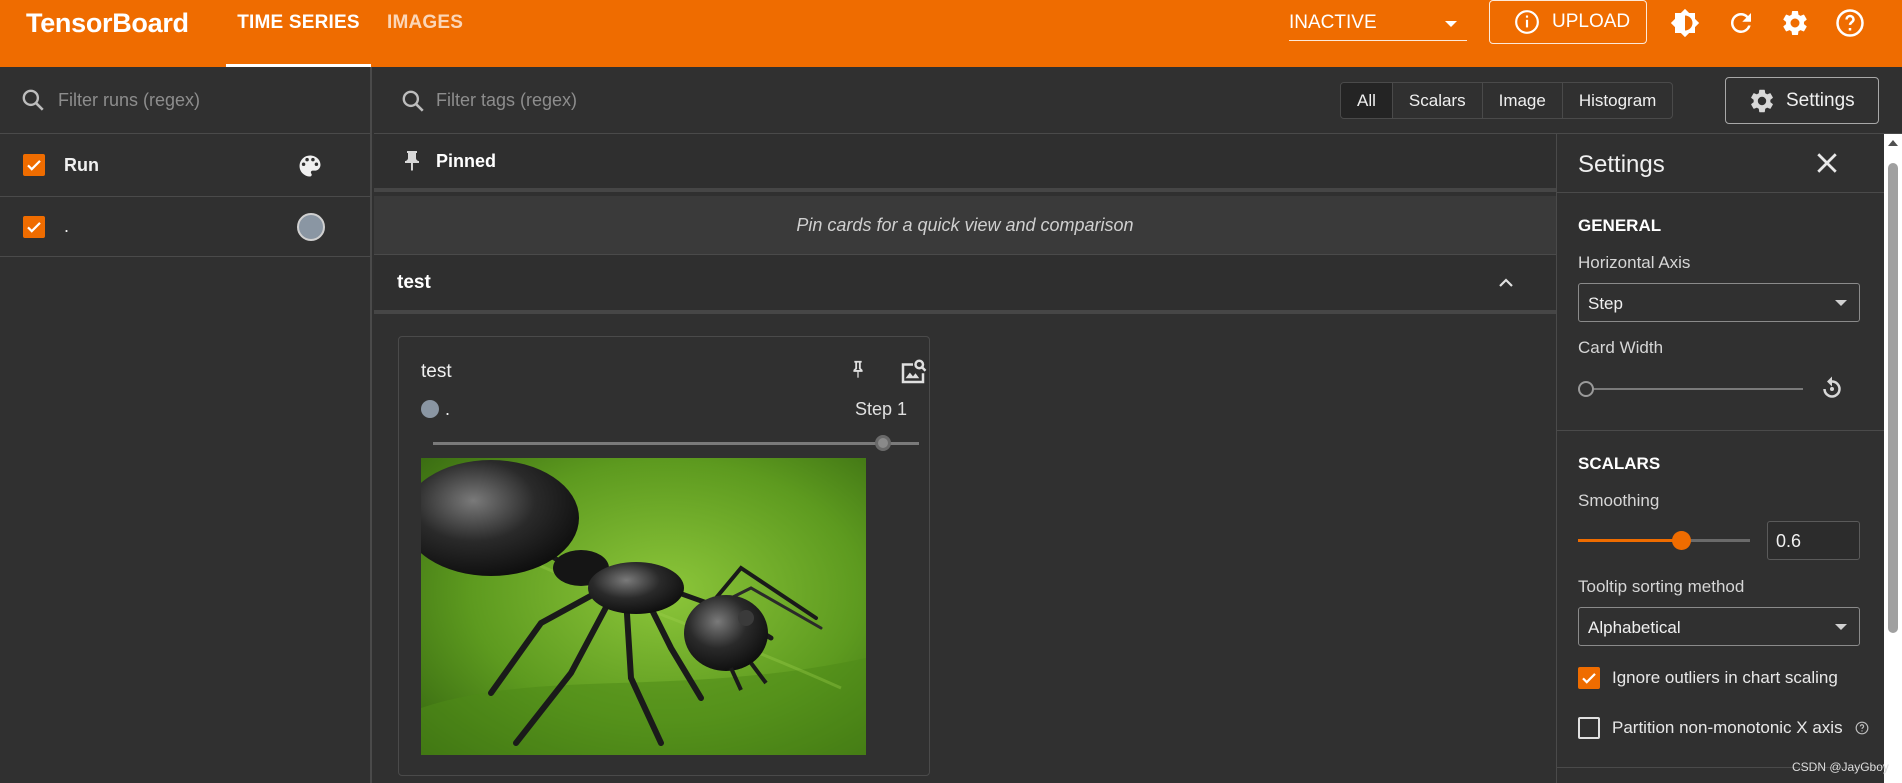  Describe the element at coordinates (1617, 100) in the screenshot. I see `type-filter-histogram: Histogram` at that location.